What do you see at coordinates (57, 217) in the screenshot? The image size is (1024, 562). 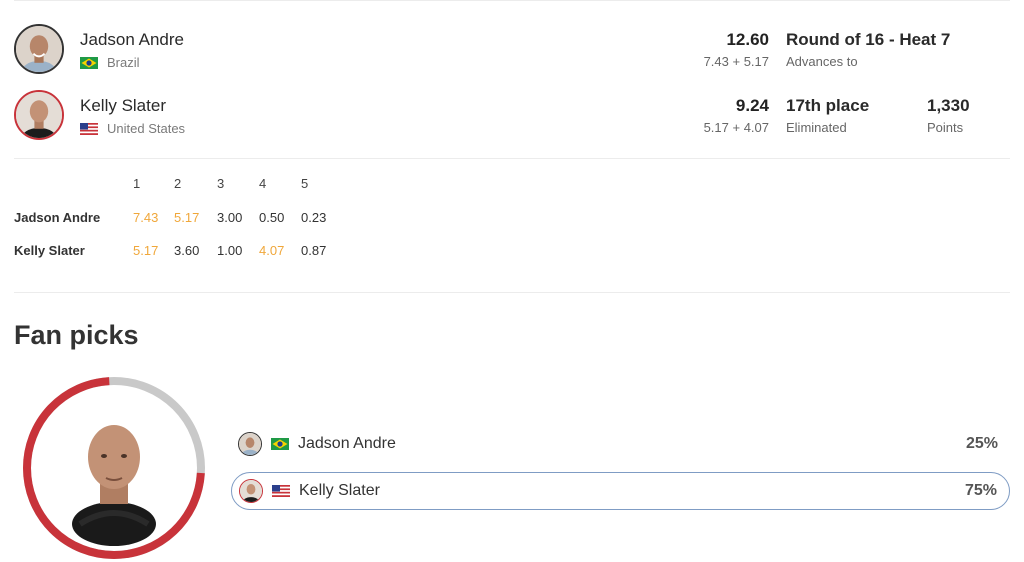 I see `wave-row-name: Jadson Andre` at bounding box center [57, 217].